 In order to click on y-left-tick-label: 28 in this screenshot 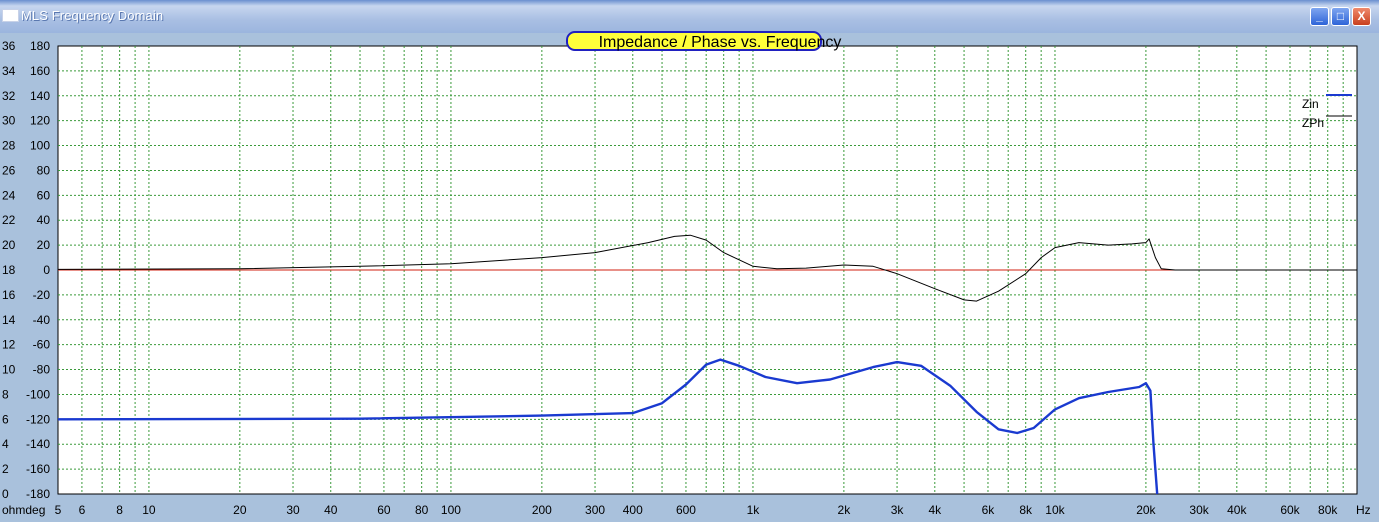, I will do `click(9, 146)`.